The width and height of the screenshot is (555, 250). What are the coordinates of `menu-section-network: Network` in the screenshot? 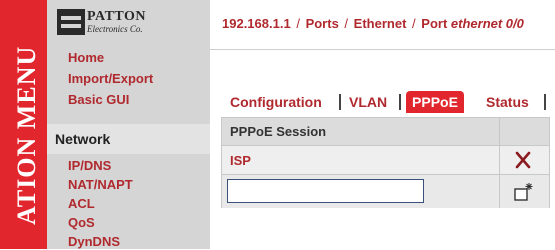 It's located at (128, 139).